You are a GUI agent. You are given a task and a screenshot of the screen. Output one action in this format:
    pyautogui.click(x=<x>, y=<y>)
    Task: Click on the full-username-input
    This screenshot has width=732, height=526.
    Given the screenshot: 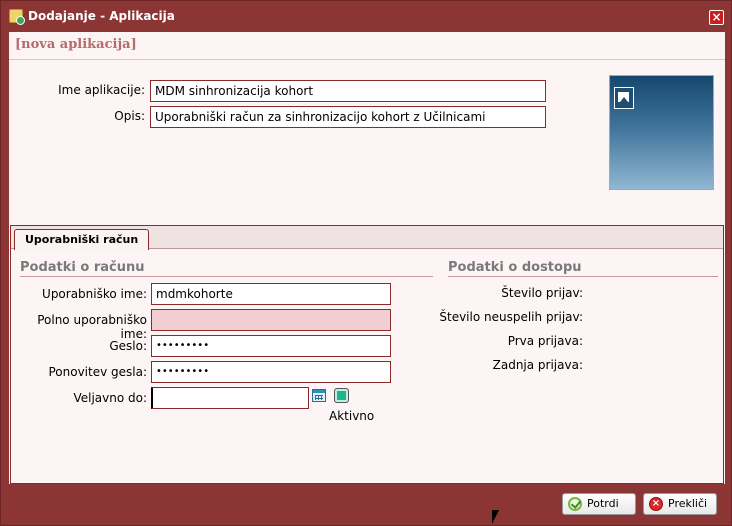 What is the action you would take?
    pyautogui.click(x=271, y=320)
    